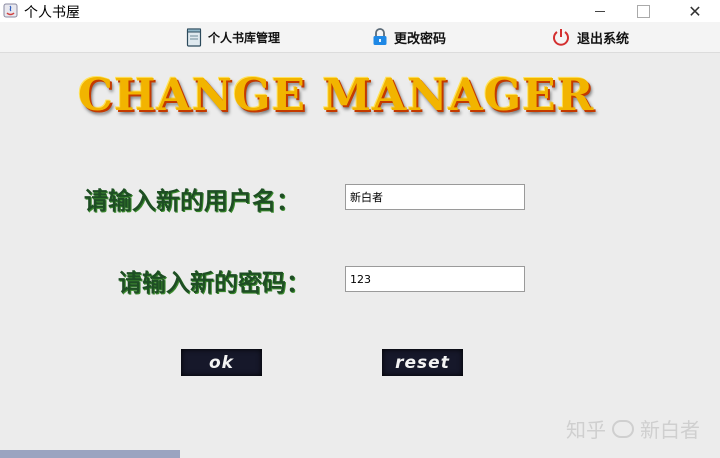  Describe the element at coordinates (192, 200) in the screenshot. I see `username-label: 请输入新的用户名：` at that location.